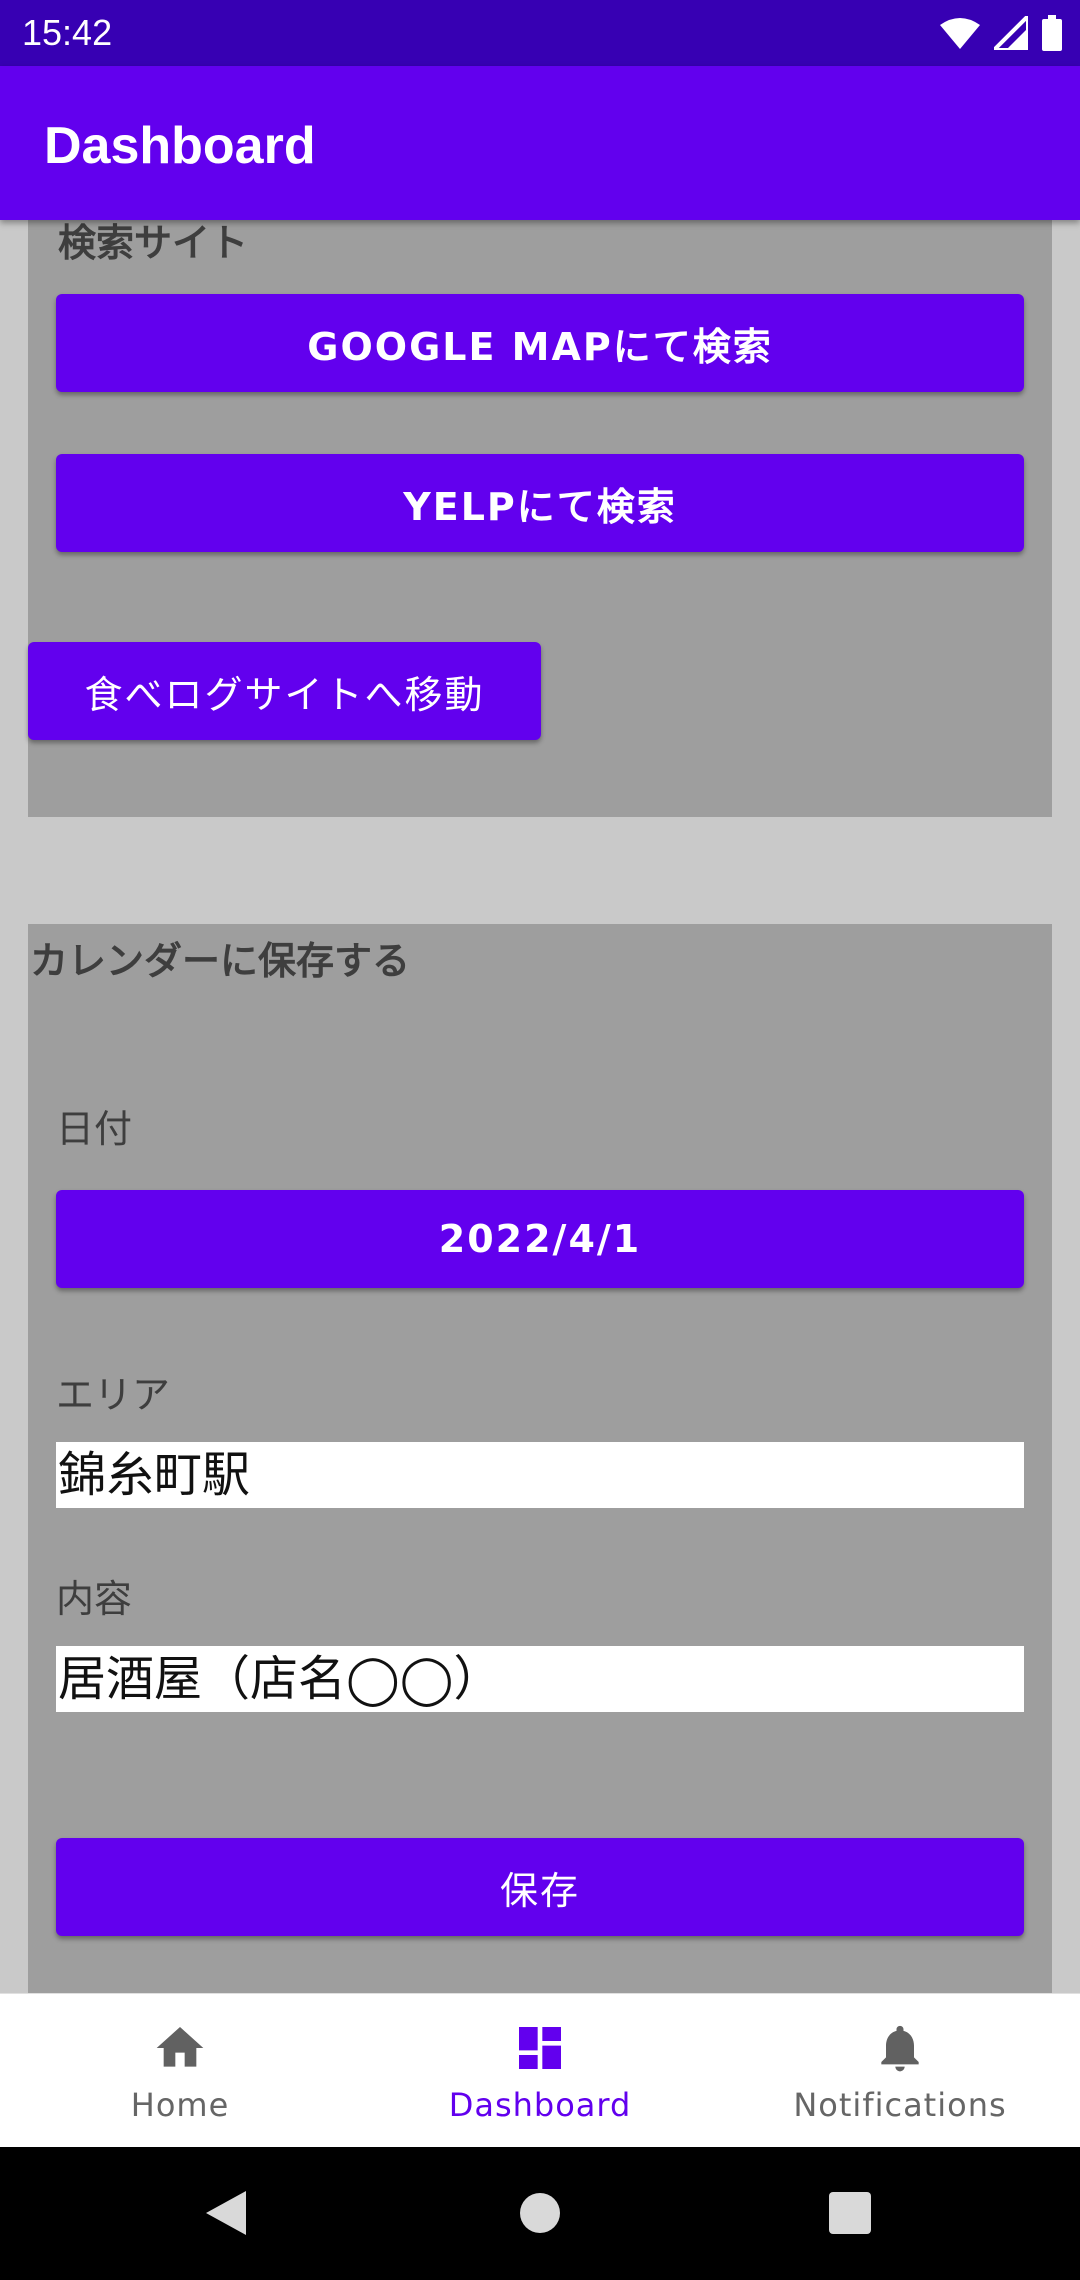 The width and height of the screenshot is (1080, 2280). What do you see at coordinates (113, 1395) in the screenshot?
I see `area-label: エリア` at bounding box center [113, 1395].